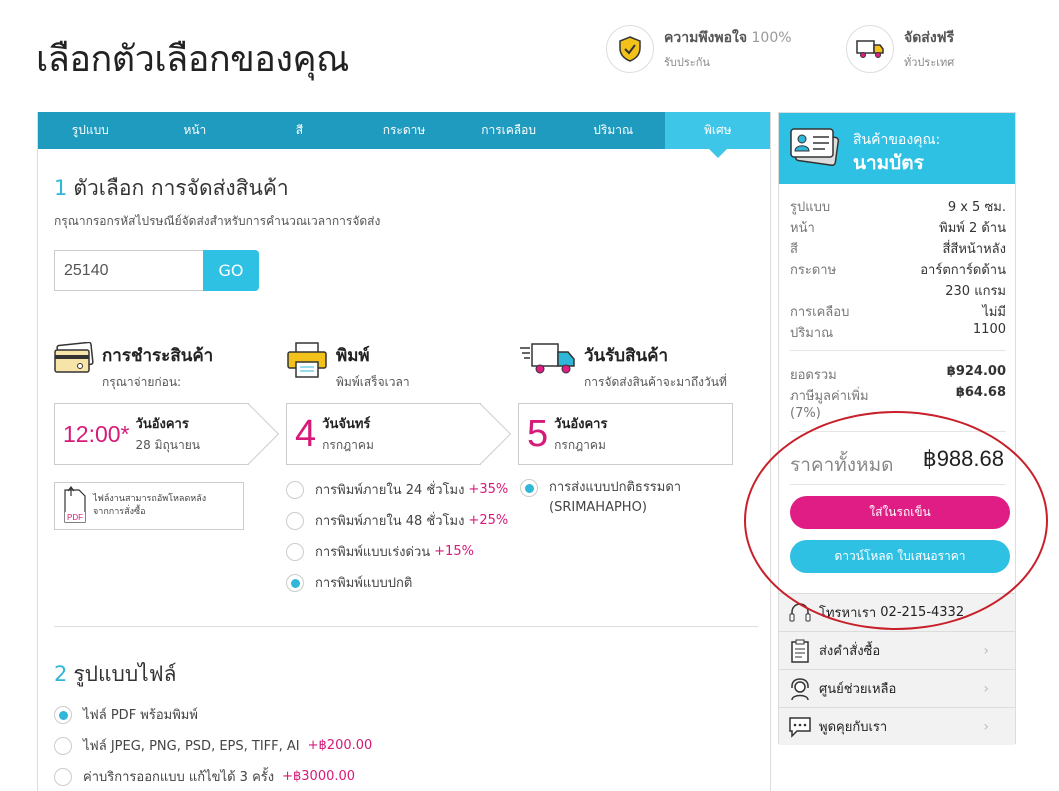 The height and width of the screenshot is (791, 1059). What do you see at coordinates (600, 498) in the screenshot?
I see `shipping-option-normal: การส่งแบบปกติธรรมดา (SRIMAHAPHO)` at bounding box center [600, 498].